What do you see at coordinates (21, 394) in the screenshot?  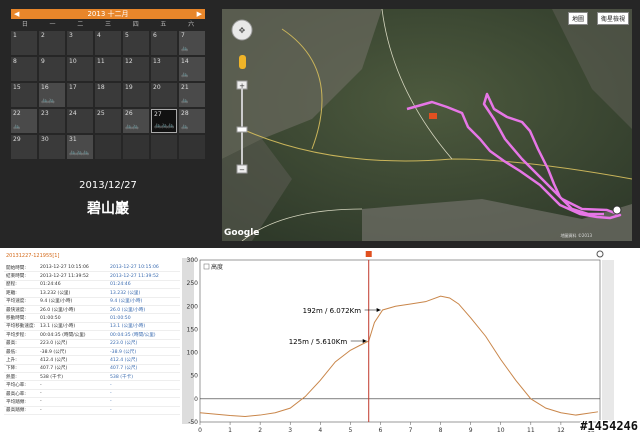 I see `stats-label: 最高心率:` at bounding box center [21, 394].